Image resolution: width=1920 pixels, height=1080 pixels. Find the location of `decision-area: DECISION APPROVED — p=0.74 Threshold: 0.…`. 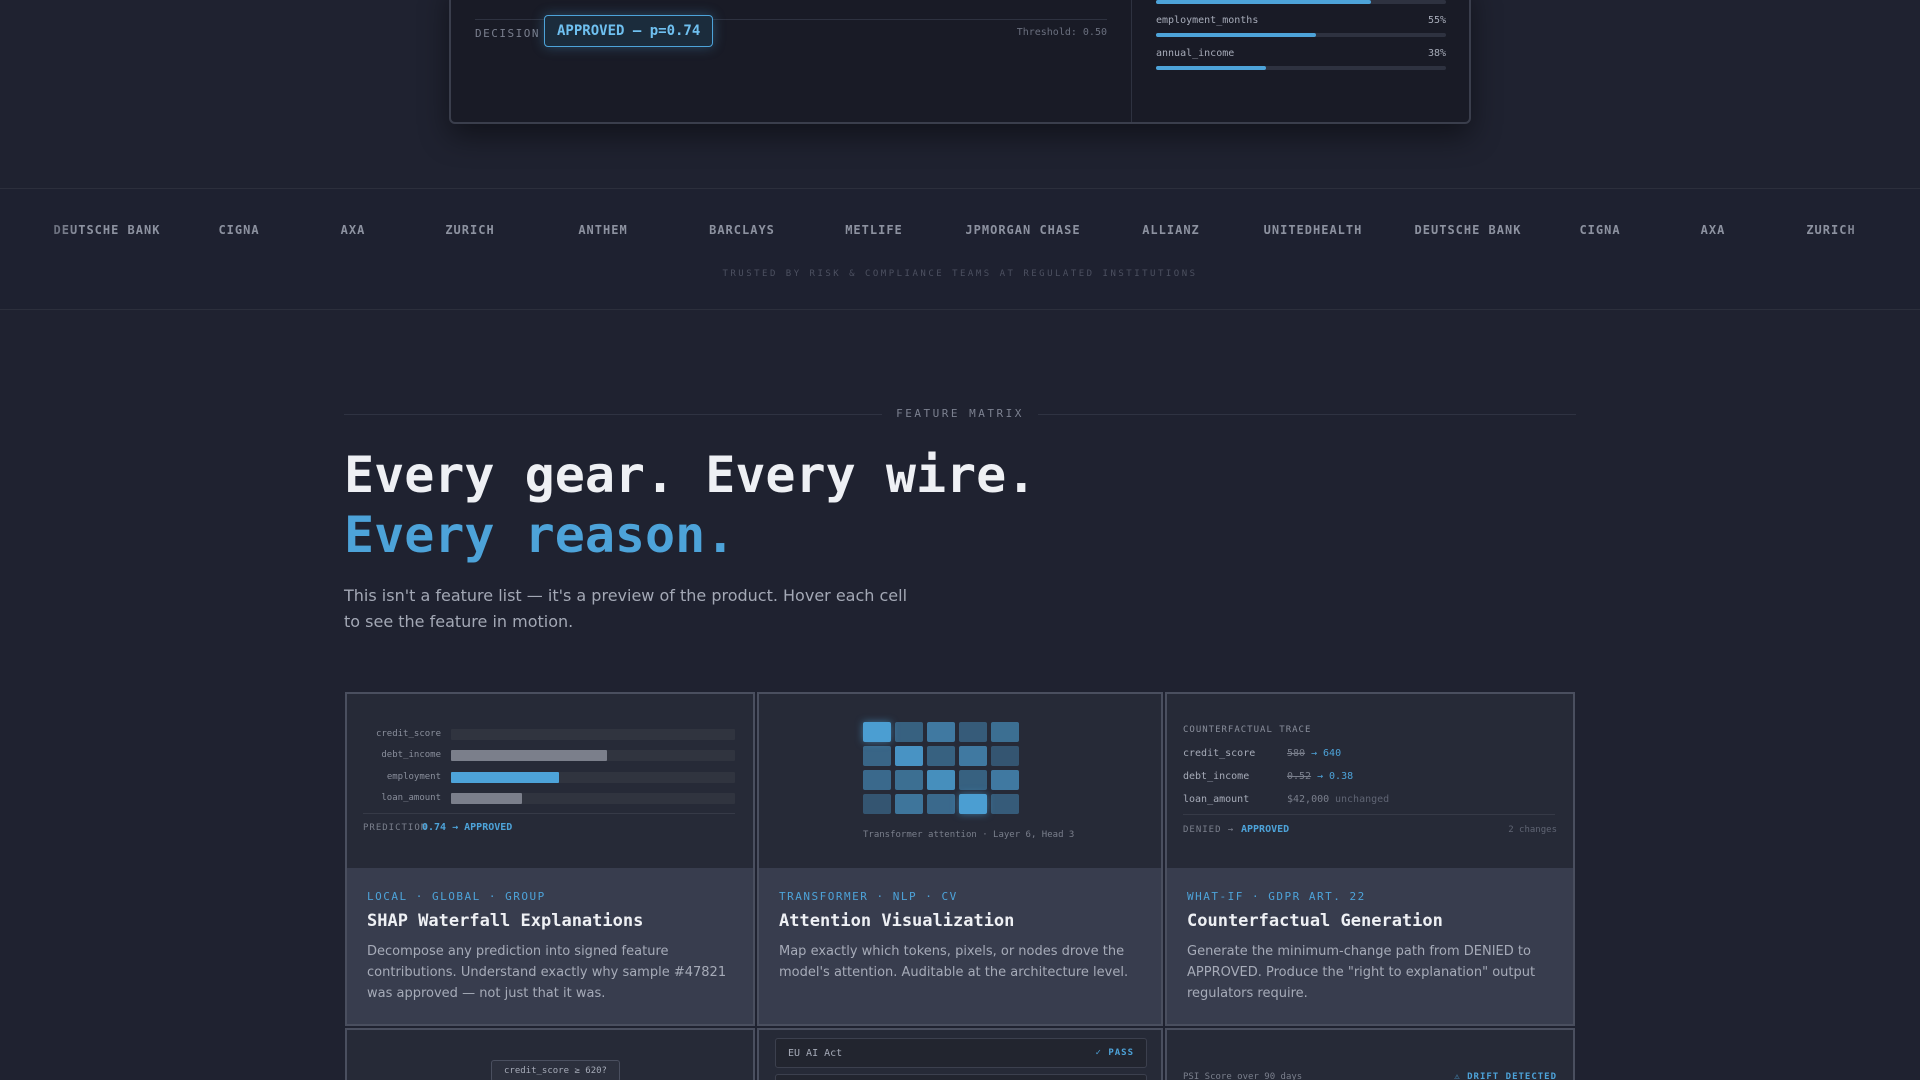

decision-area: DECISION APPROVED — p=0.74 Threshold: 0.… is located at coordinates (791, 61).